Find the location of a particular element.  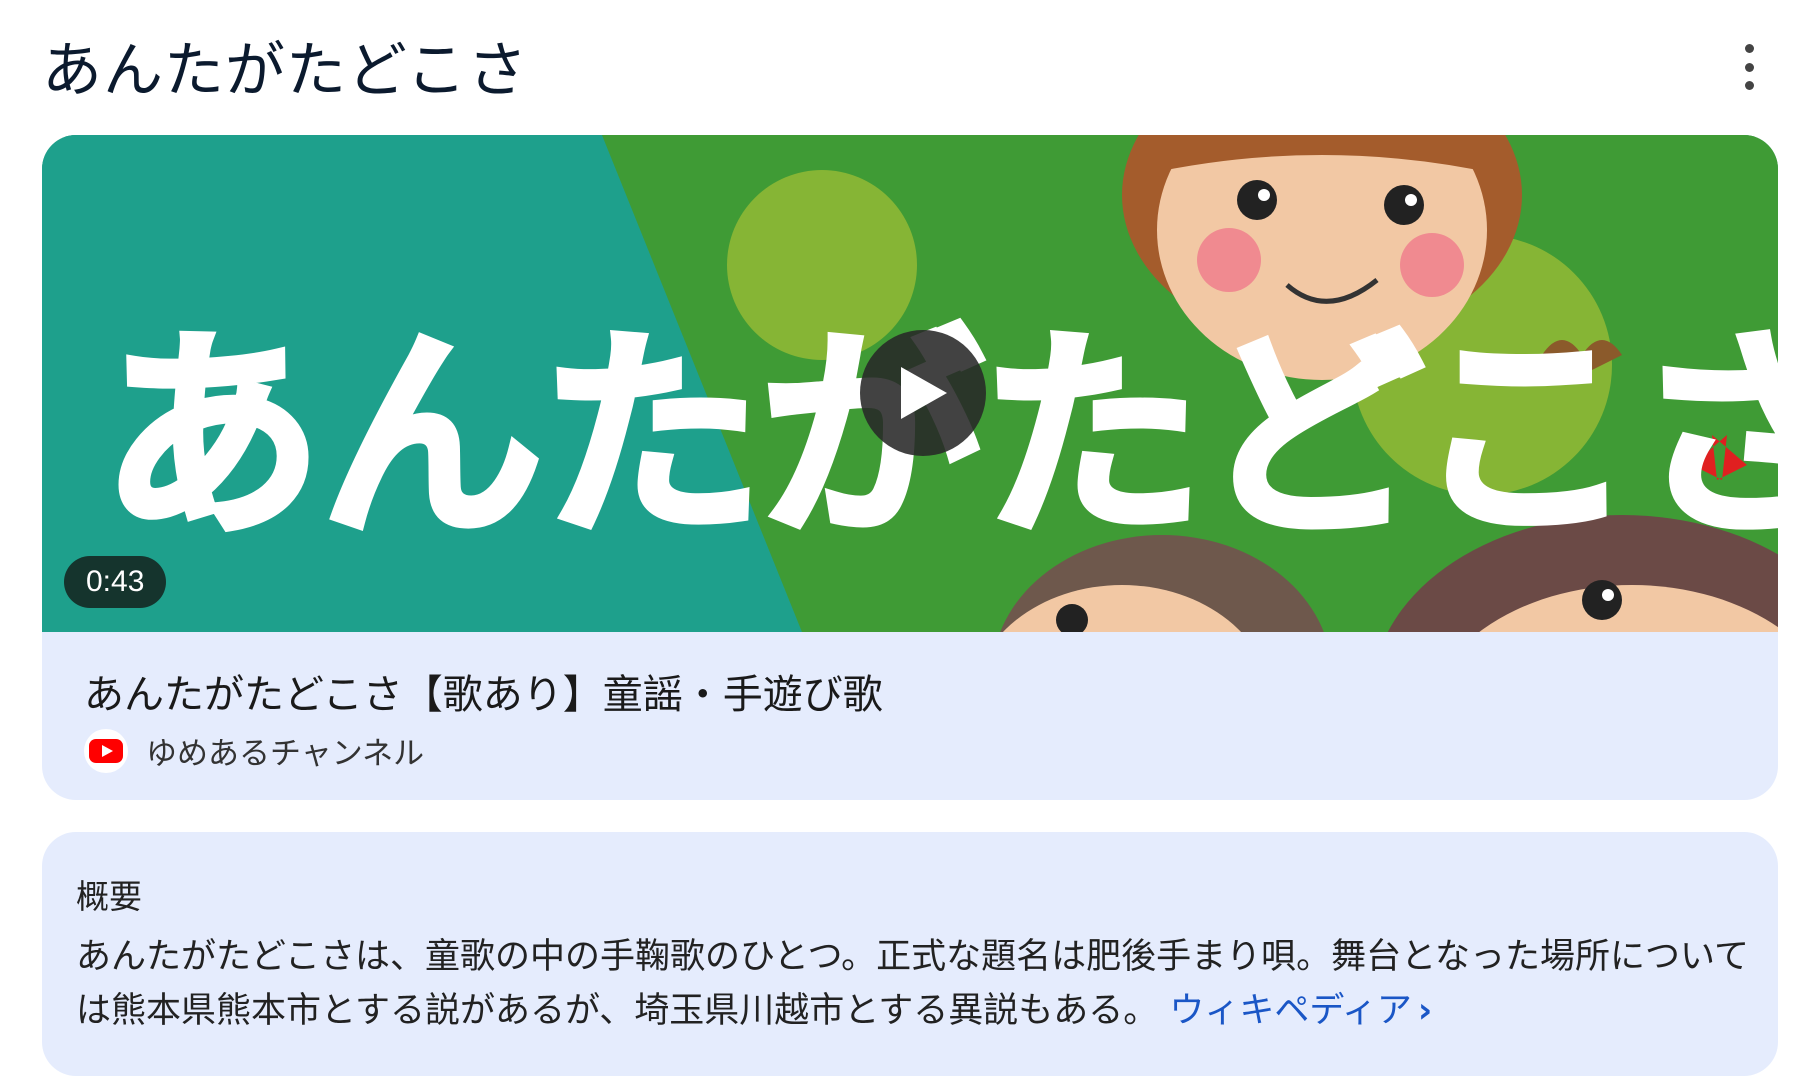

play-button is located at coordinates (923, 393).